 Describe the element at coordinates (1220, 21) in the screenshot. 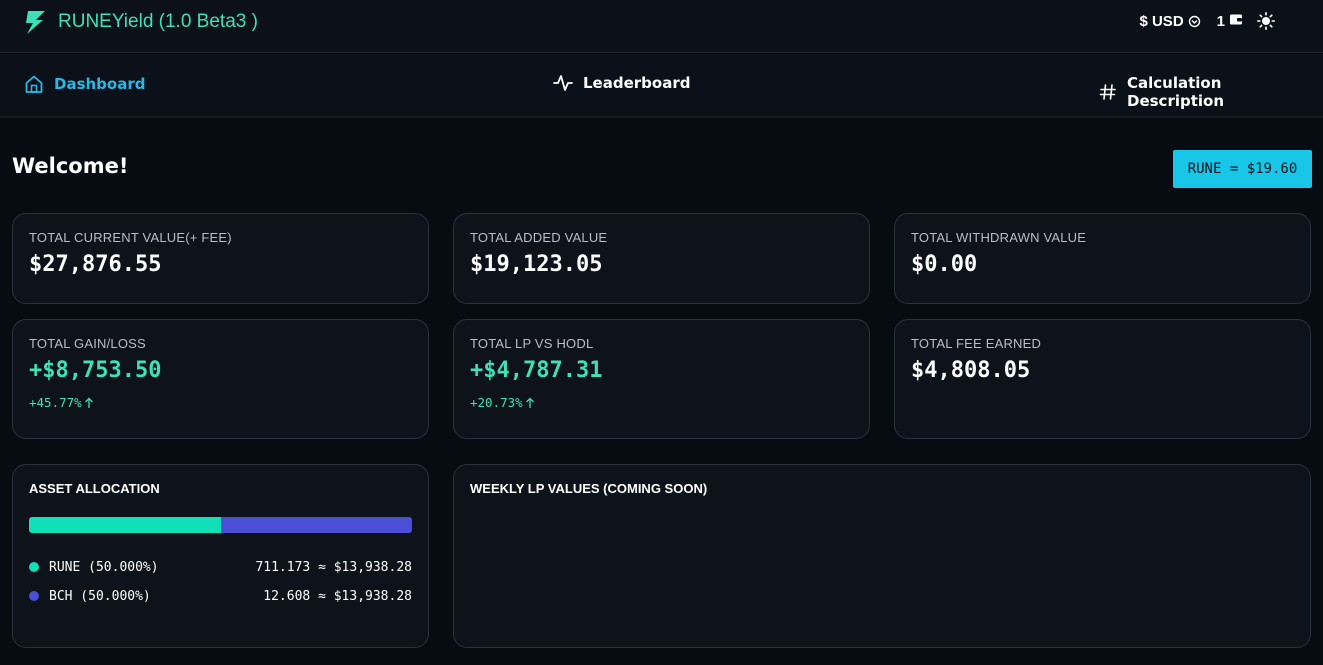

I see `wallet-count: 1` at that location.